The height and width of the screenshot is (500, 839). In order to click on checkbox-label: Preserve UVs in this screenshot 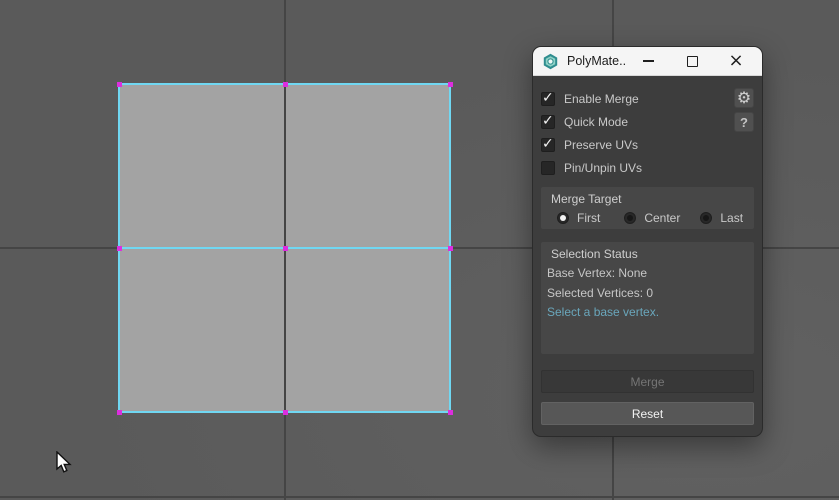, I will do `click(601, 145)`.